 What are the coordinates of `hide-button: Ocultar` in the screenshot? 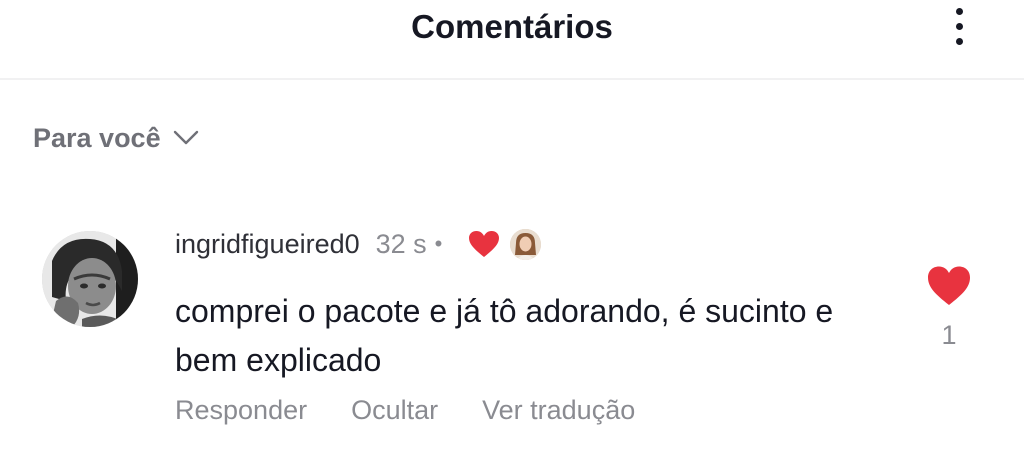 It's located at (394, 410).